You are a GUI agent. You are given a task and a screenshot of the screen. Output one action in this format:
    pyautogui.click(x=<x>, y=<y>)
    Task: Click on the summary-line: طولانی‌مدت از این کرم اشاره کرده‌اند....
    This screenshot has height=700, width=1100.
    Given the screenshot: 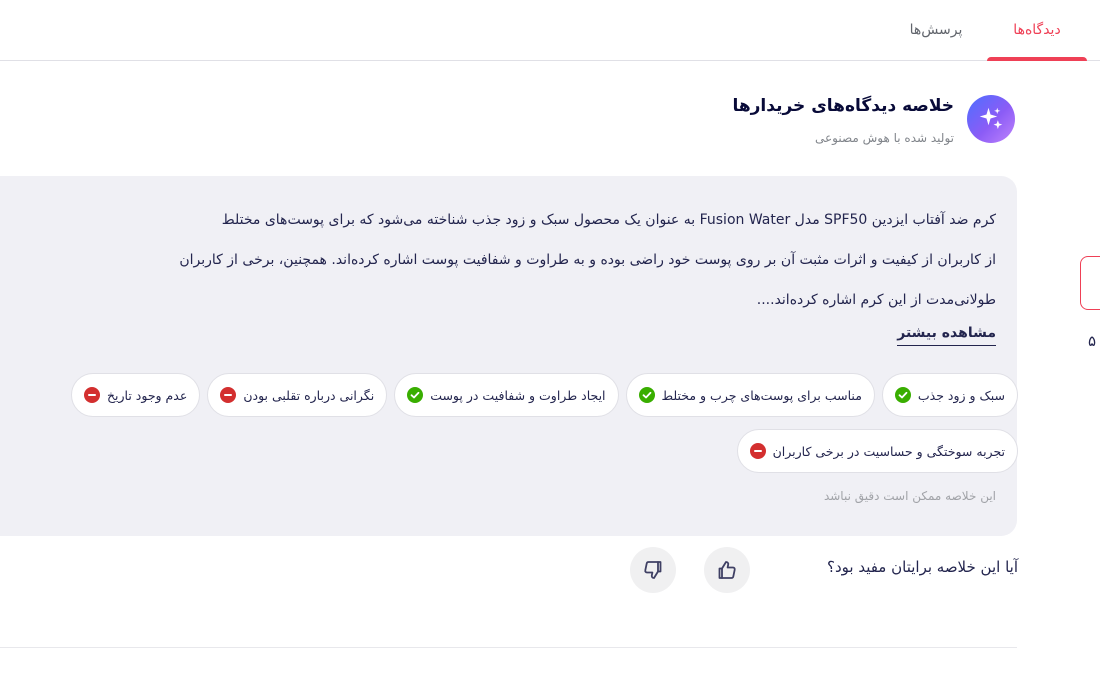 What is the action you would take?
    pyautogui.click(x=876, y=300)
    